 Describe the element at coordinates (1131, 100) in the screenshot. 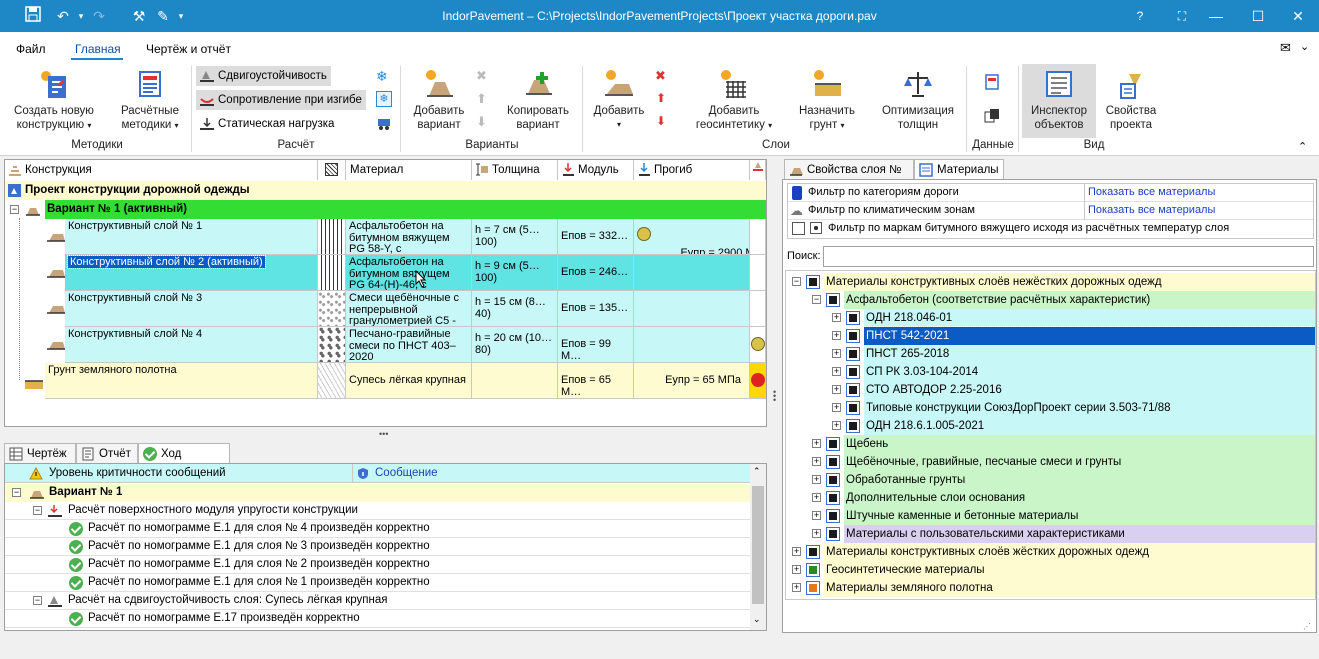

I see `project-properties-button: Свойства проекта` at that location.